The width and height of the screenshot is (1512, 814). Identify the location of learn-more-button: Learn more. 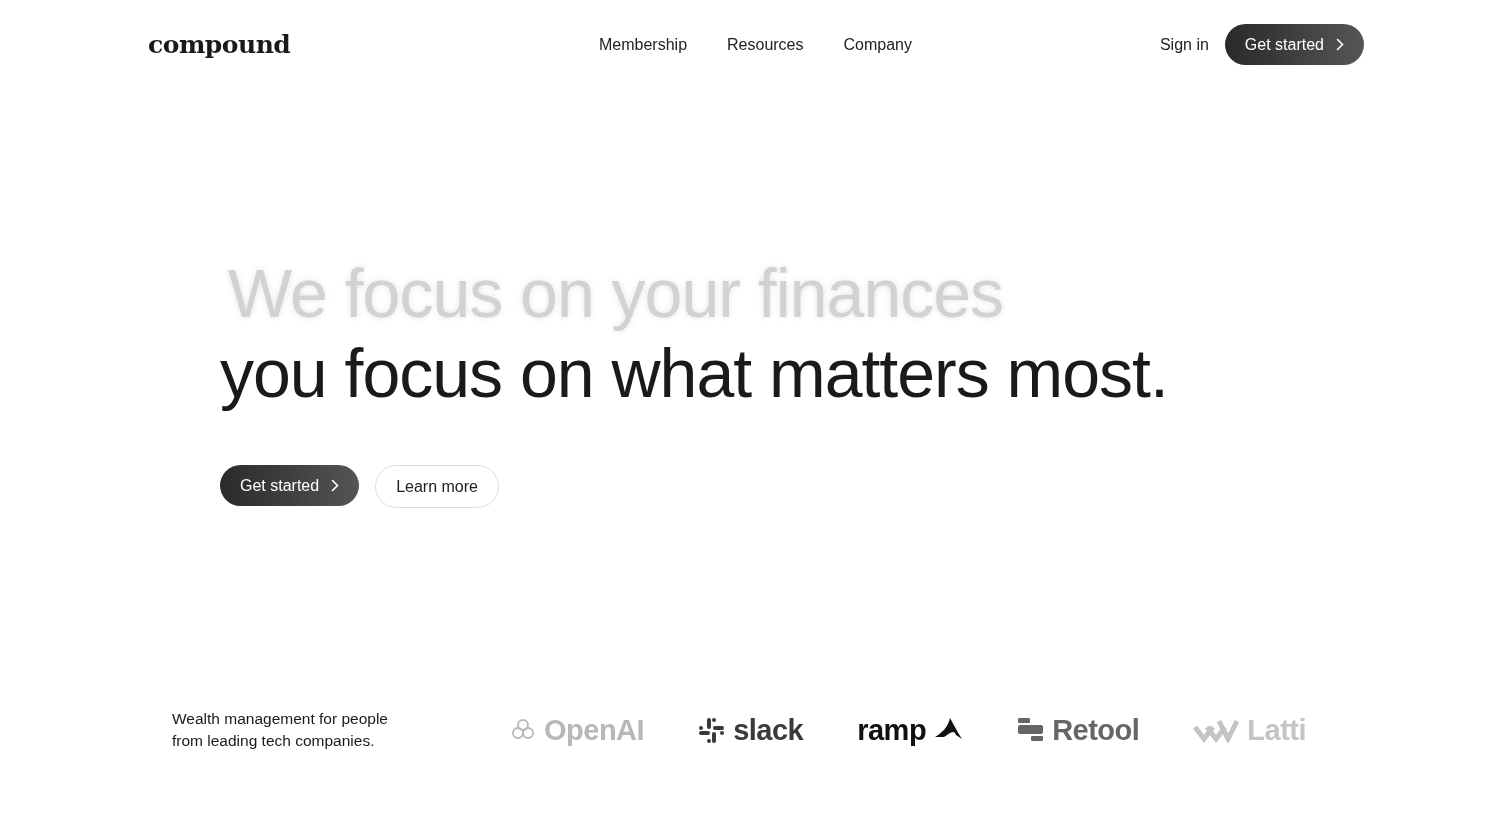
(437, 486).